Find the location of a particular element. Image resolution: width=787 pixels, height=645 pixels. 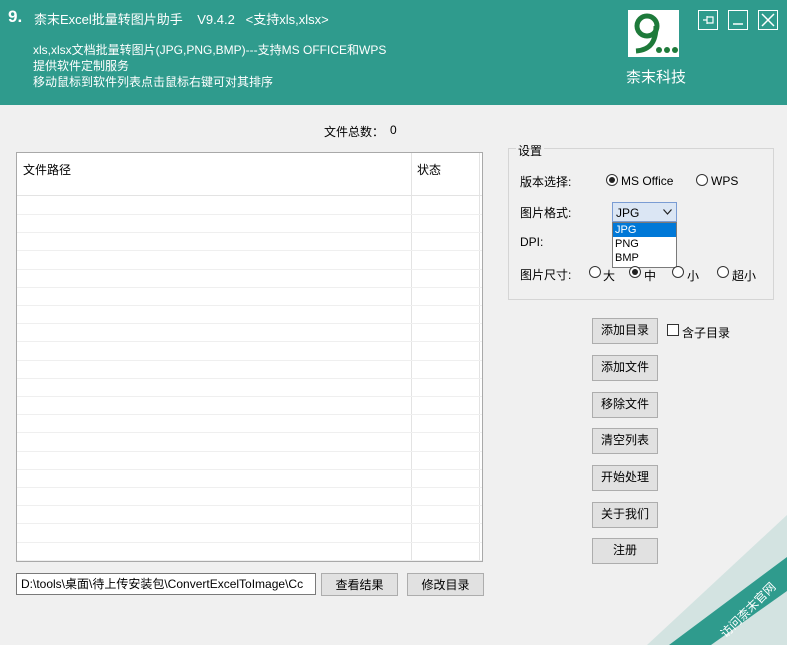

file-count-value: 0 is located at coordinates (393, 130).